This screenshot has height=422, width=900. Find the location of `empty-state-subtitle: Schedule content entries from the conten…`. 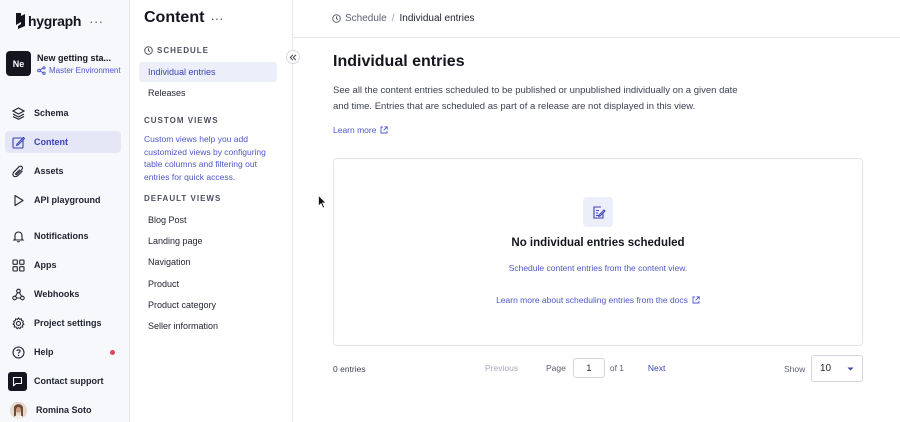

empty-state-subtitle: Schedule content entries from the conten… is located at coordinates (598, 268).